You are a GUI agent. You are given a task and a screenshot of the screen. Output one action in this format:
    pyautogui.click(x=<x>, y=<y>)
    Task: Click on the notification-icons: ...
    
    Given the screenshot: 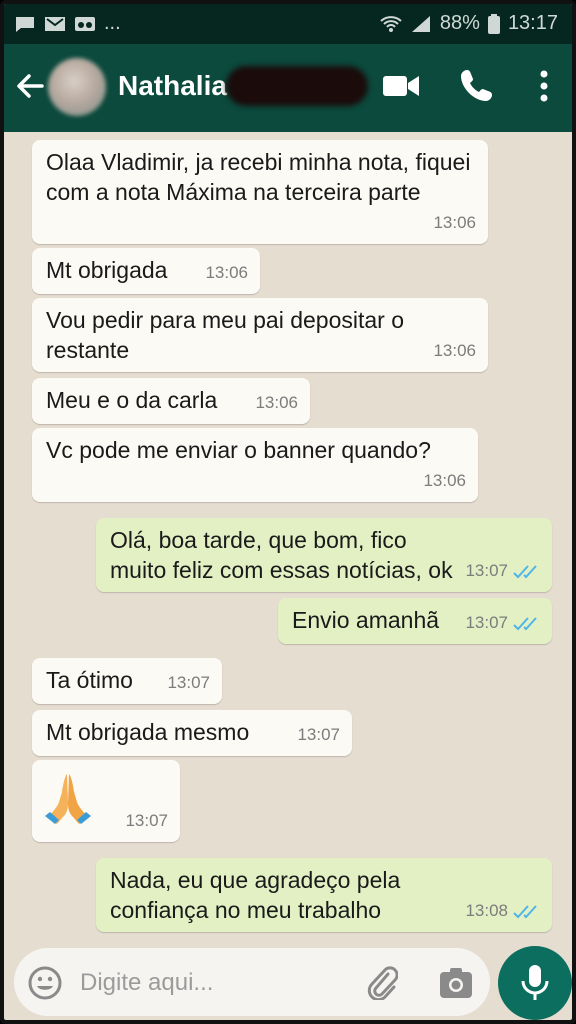 What is the action you would take?
    pyautogui.click(x=67, y=23)
    